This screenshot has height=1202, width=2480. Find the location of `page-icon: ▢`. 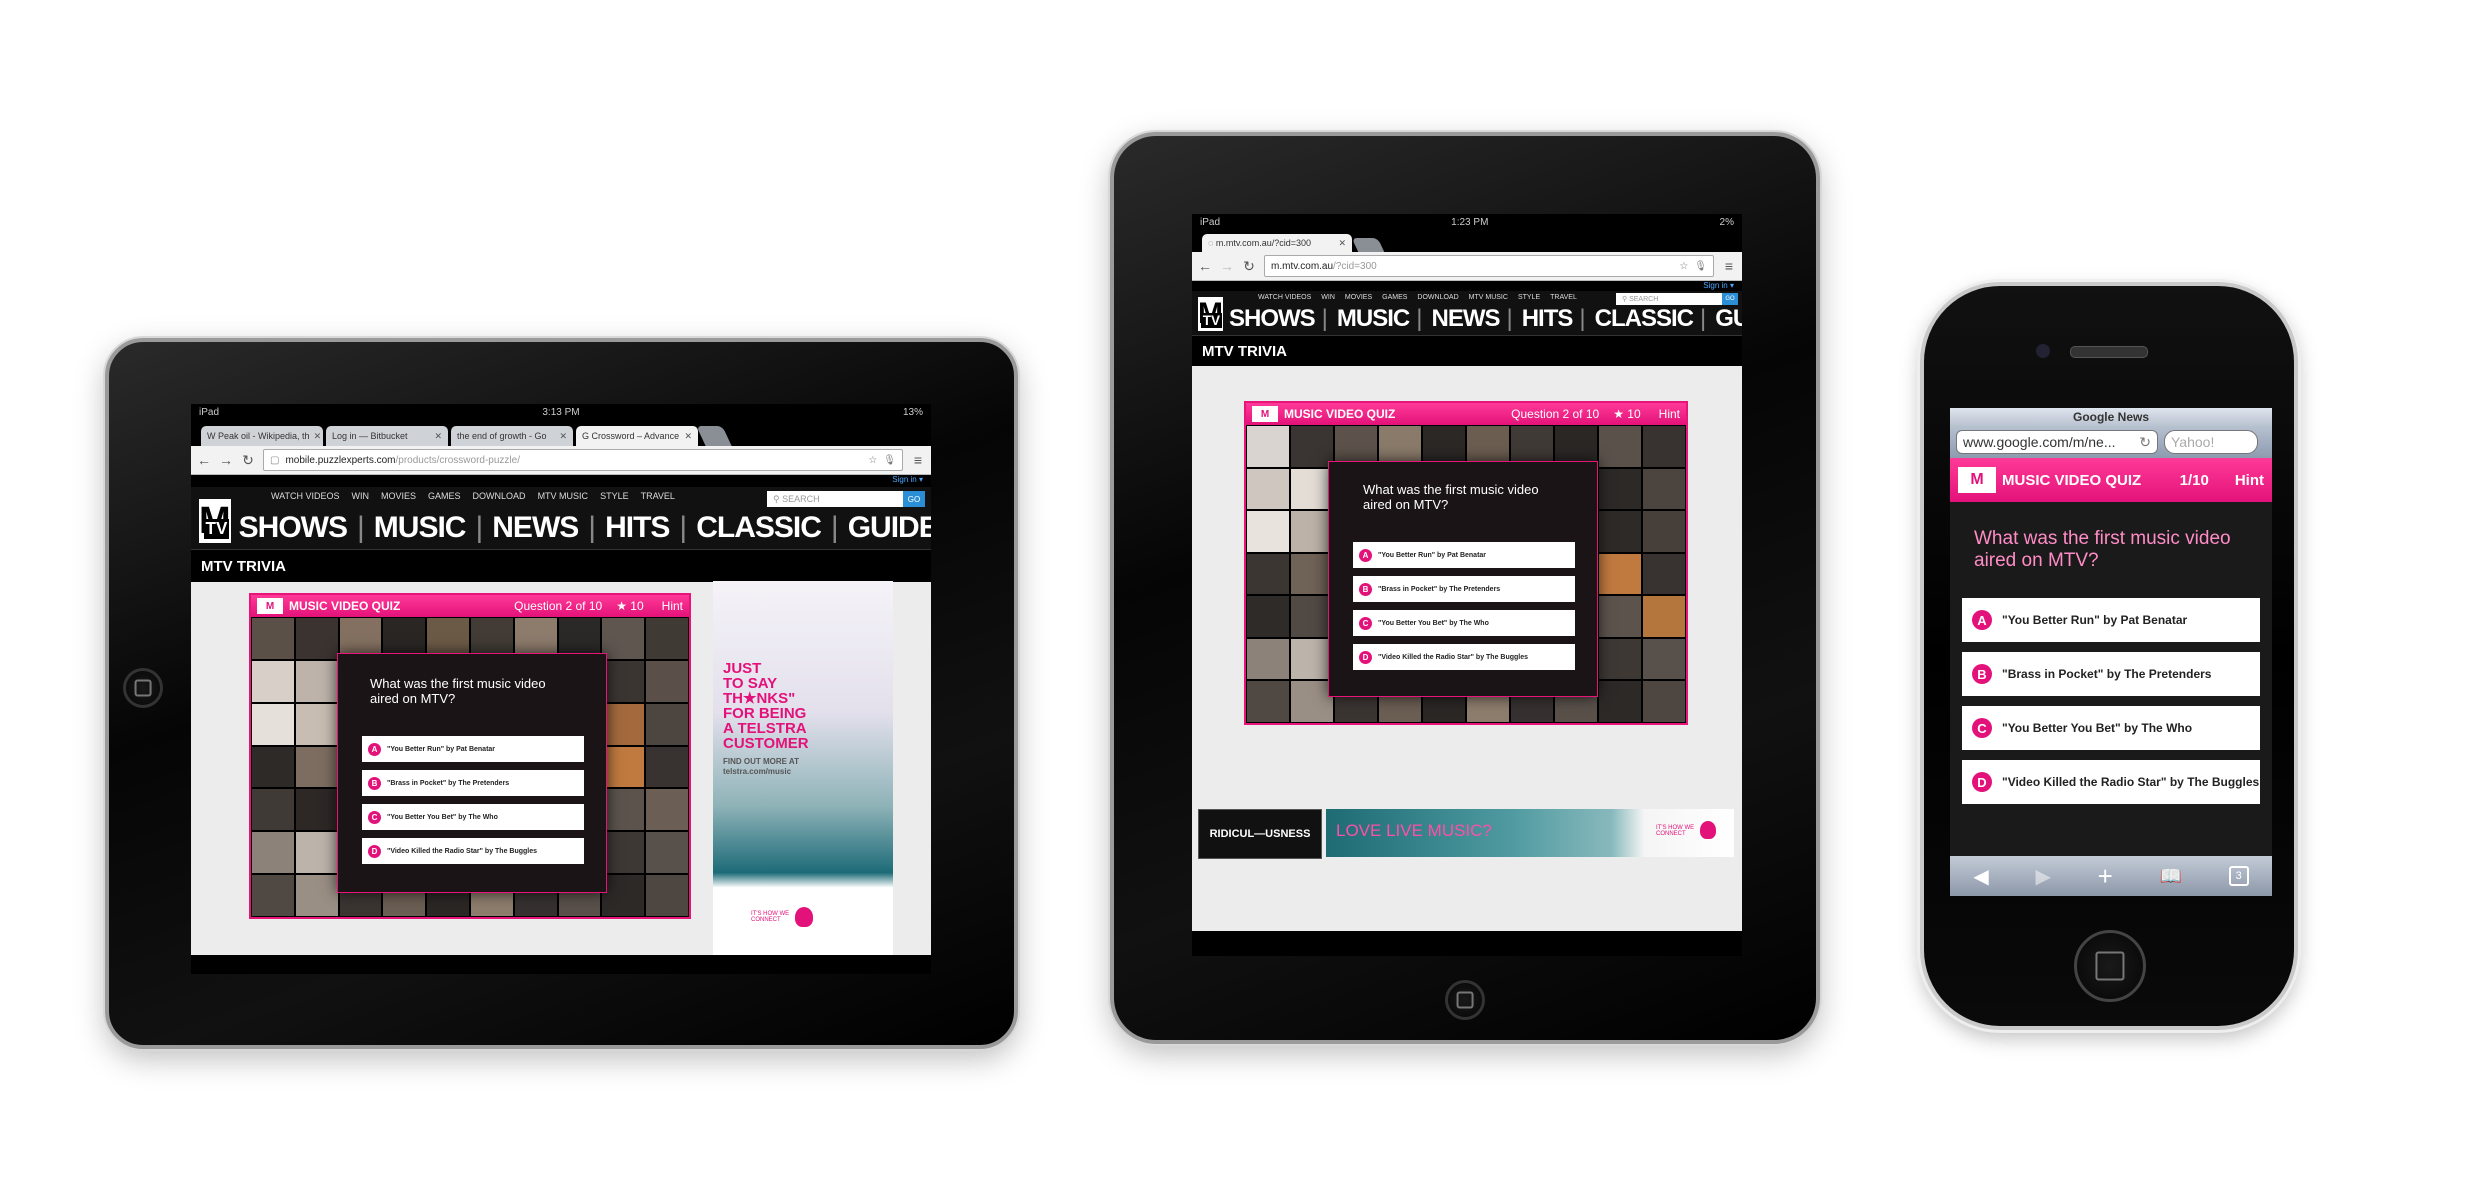

page-icon: ▢ is located at coordinates (275, 460).